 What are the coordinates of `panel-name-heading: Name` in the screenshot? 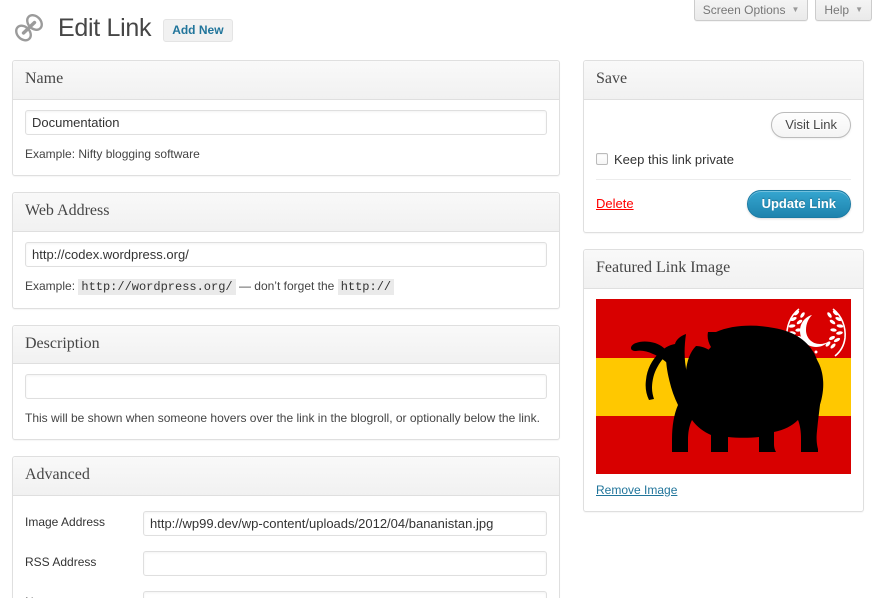 It's located at (286, 80).